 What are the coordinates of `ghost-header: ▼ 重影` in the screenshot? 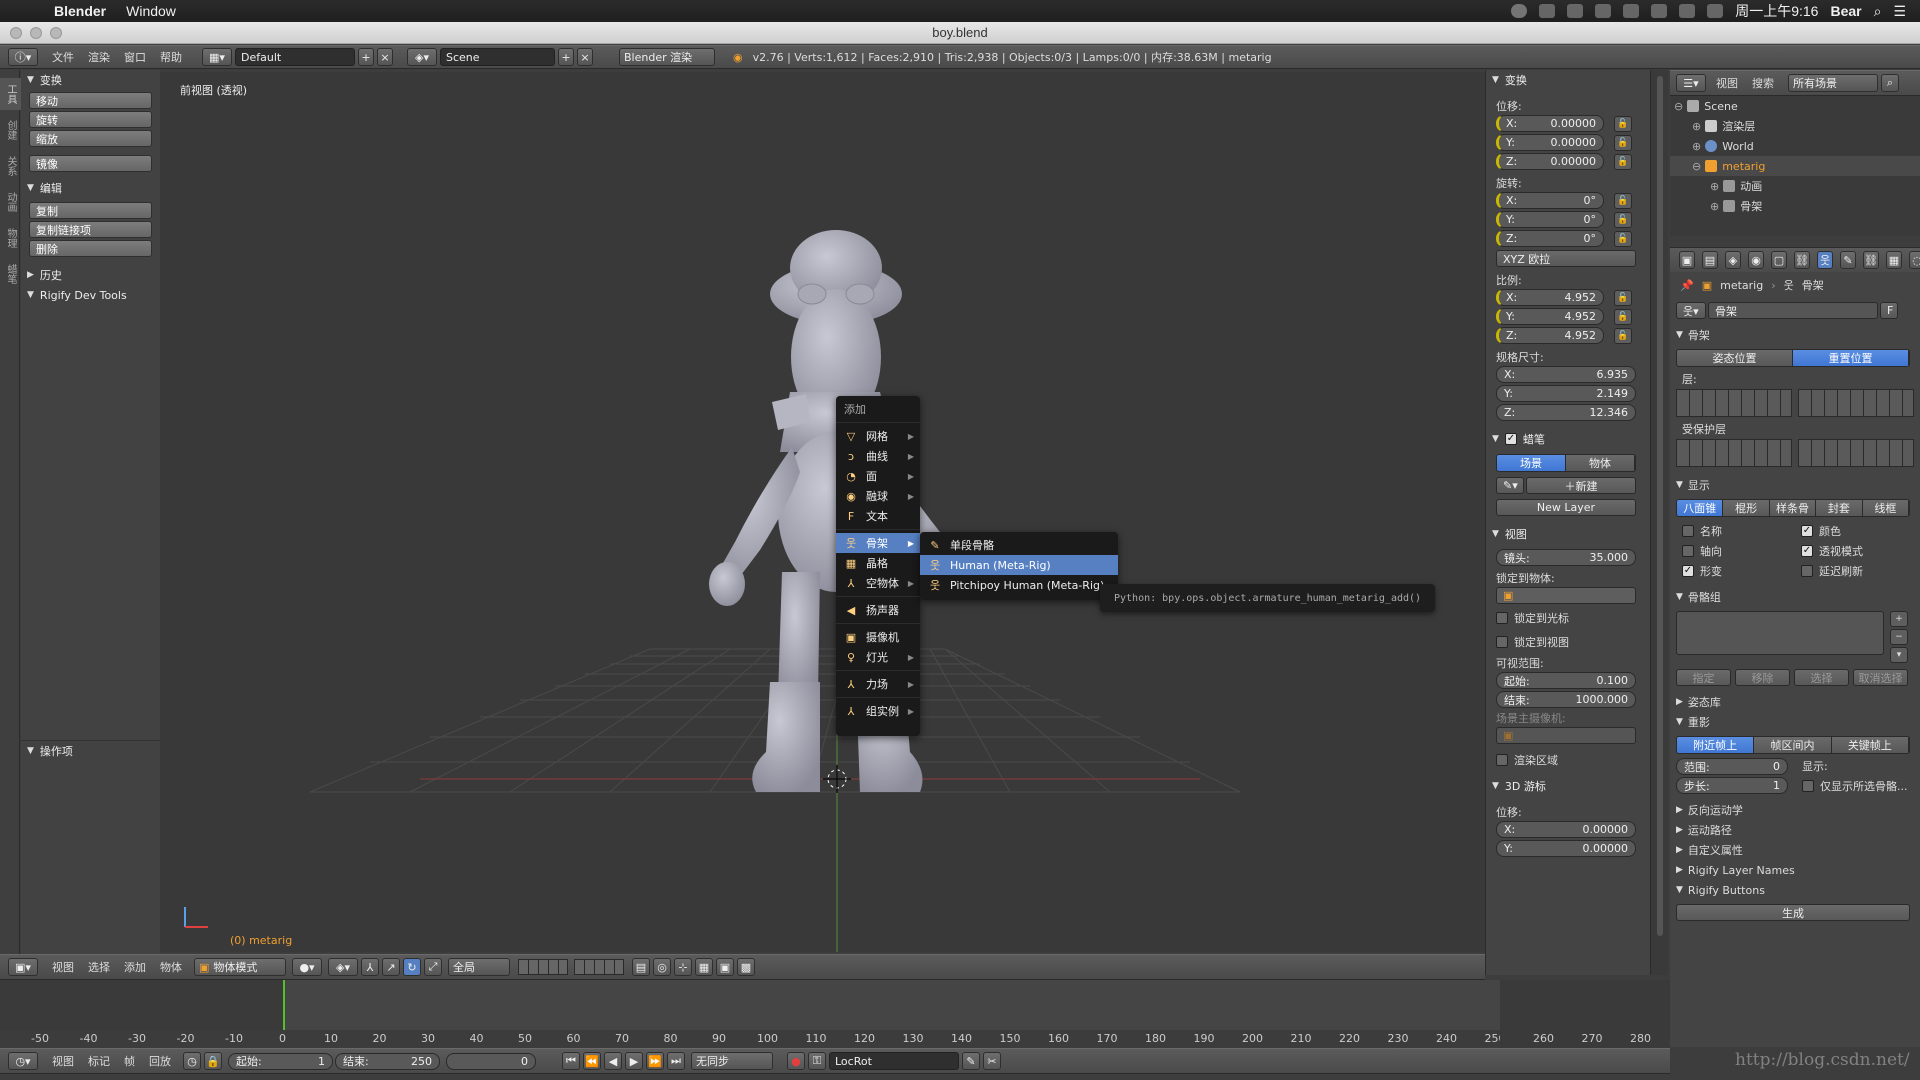 It's located at (1795, 722).